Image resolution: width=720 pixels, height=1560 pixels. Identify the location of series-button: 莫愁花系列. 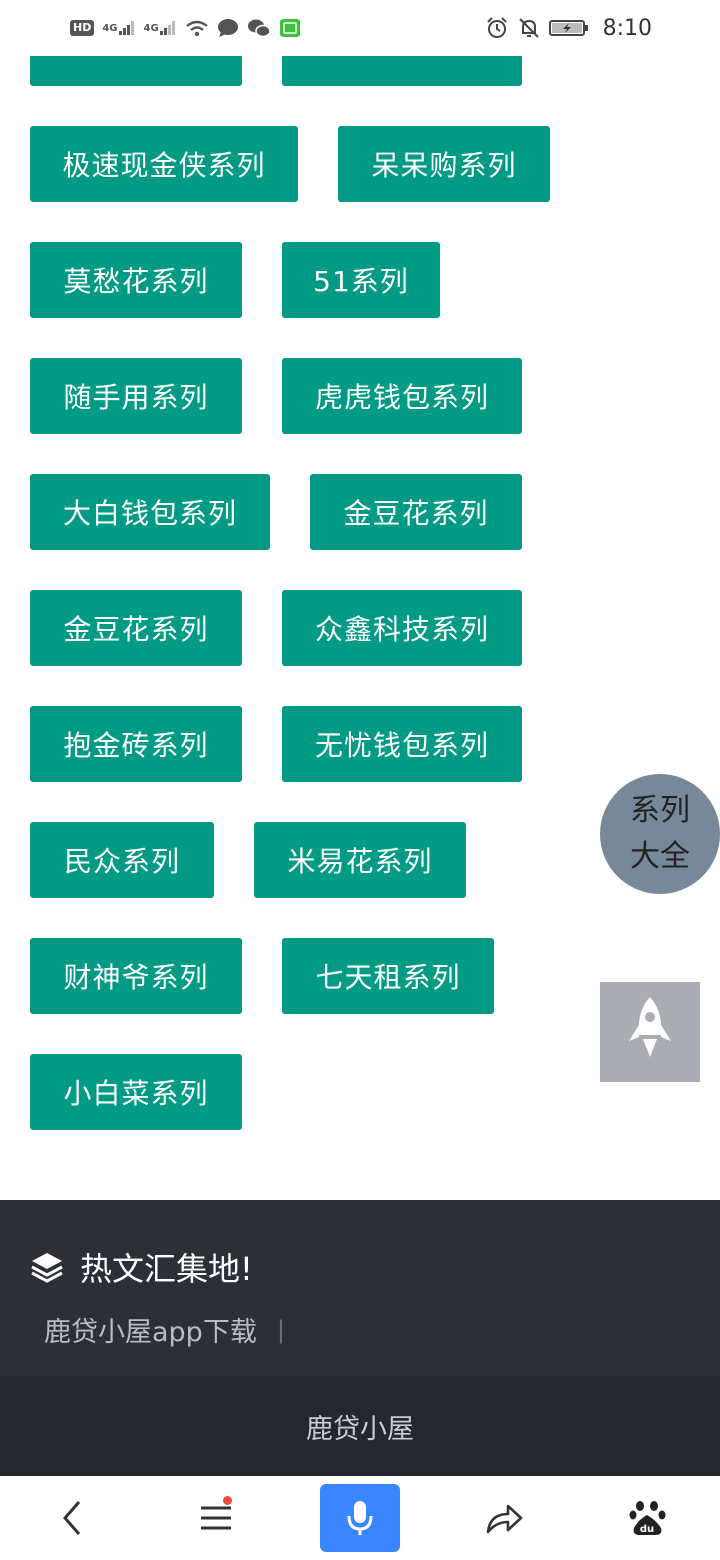
(136, 280).